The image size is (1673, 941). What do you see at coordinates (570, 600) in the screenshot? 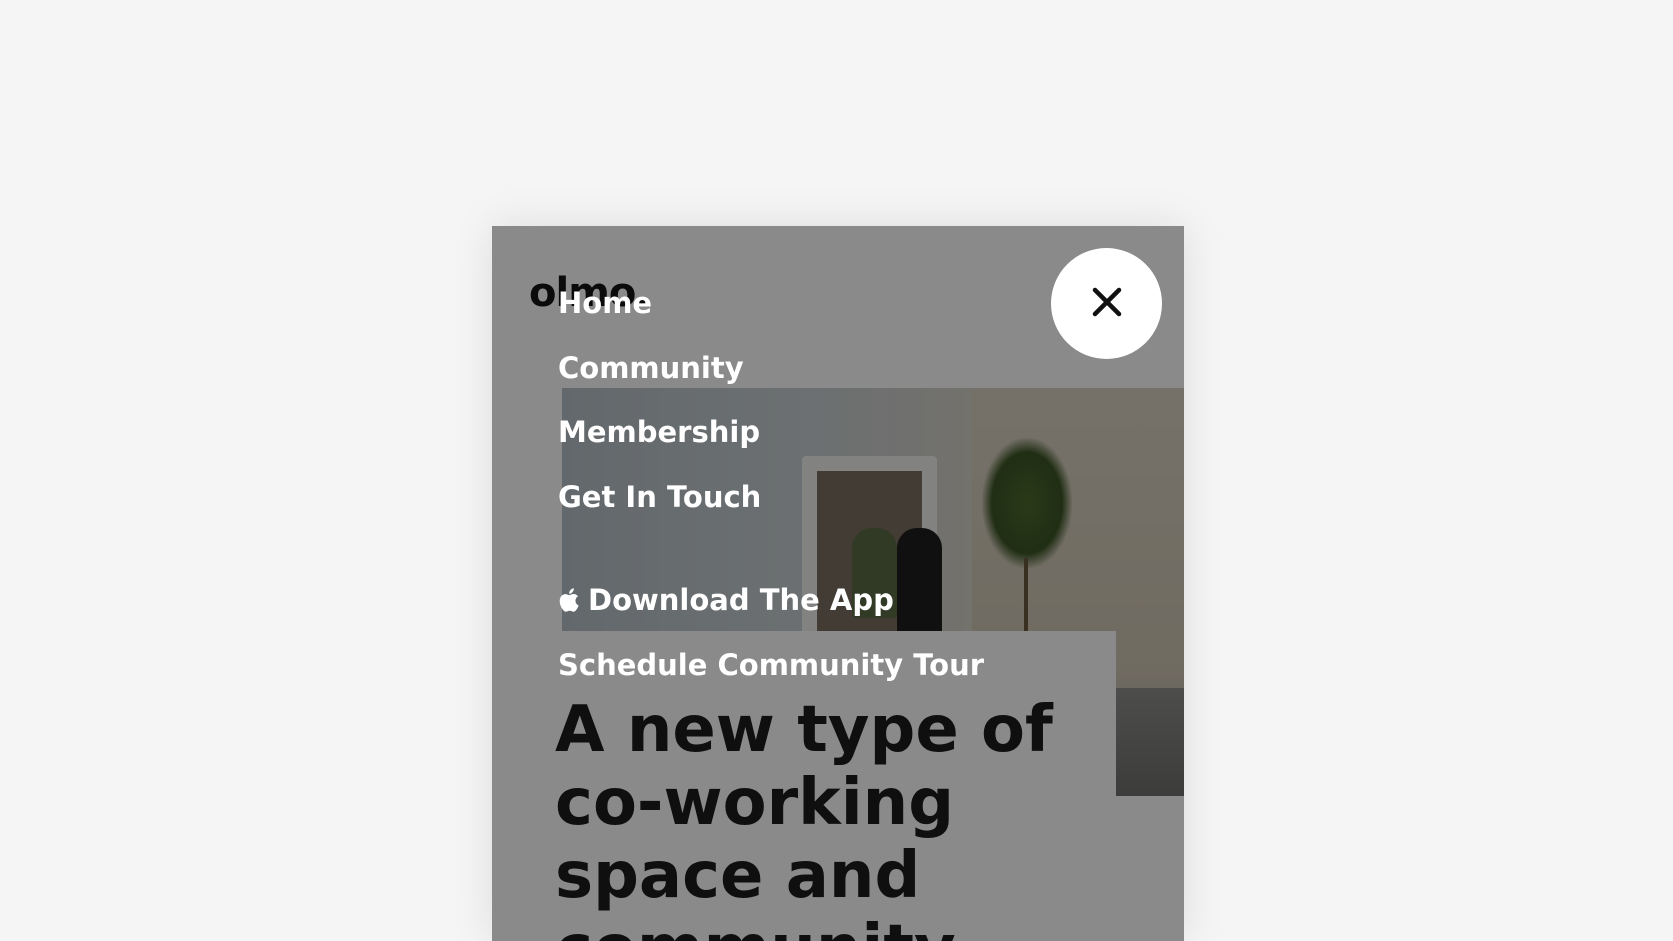
I see `apple-icon` at bounding box center [570, 600].